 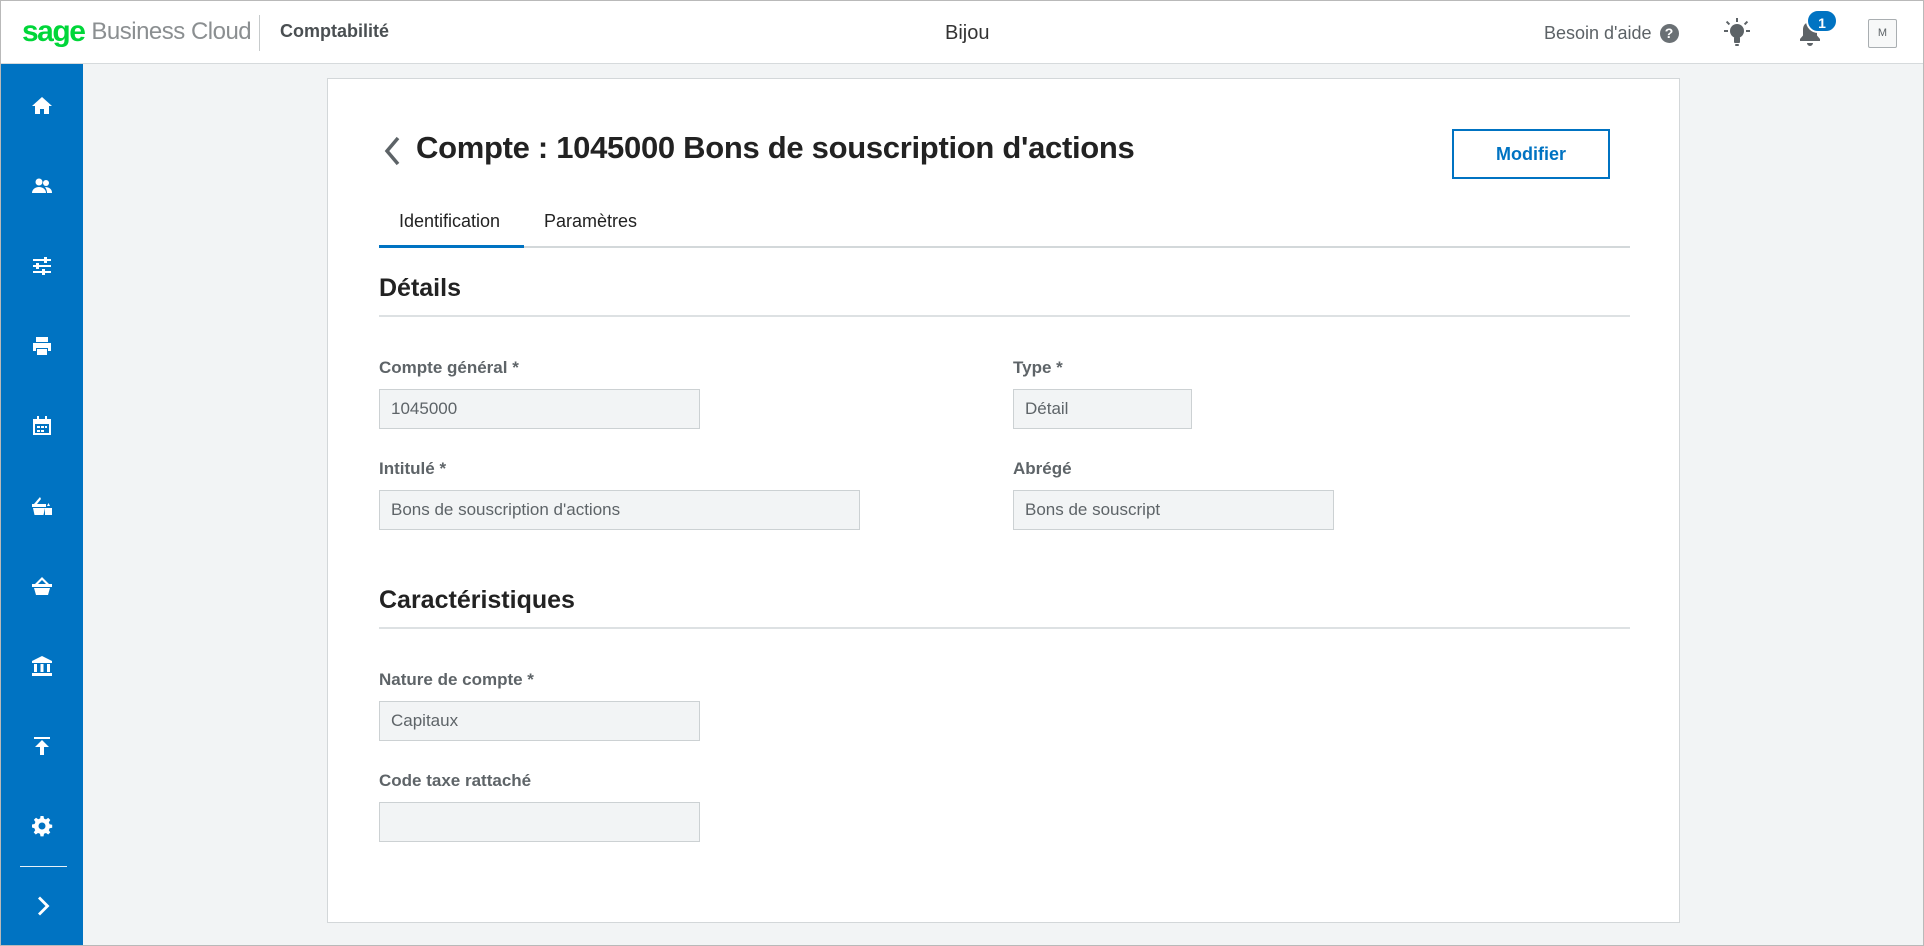 I want to click on sidebar-item-purchases, so click(x=42, y=586).